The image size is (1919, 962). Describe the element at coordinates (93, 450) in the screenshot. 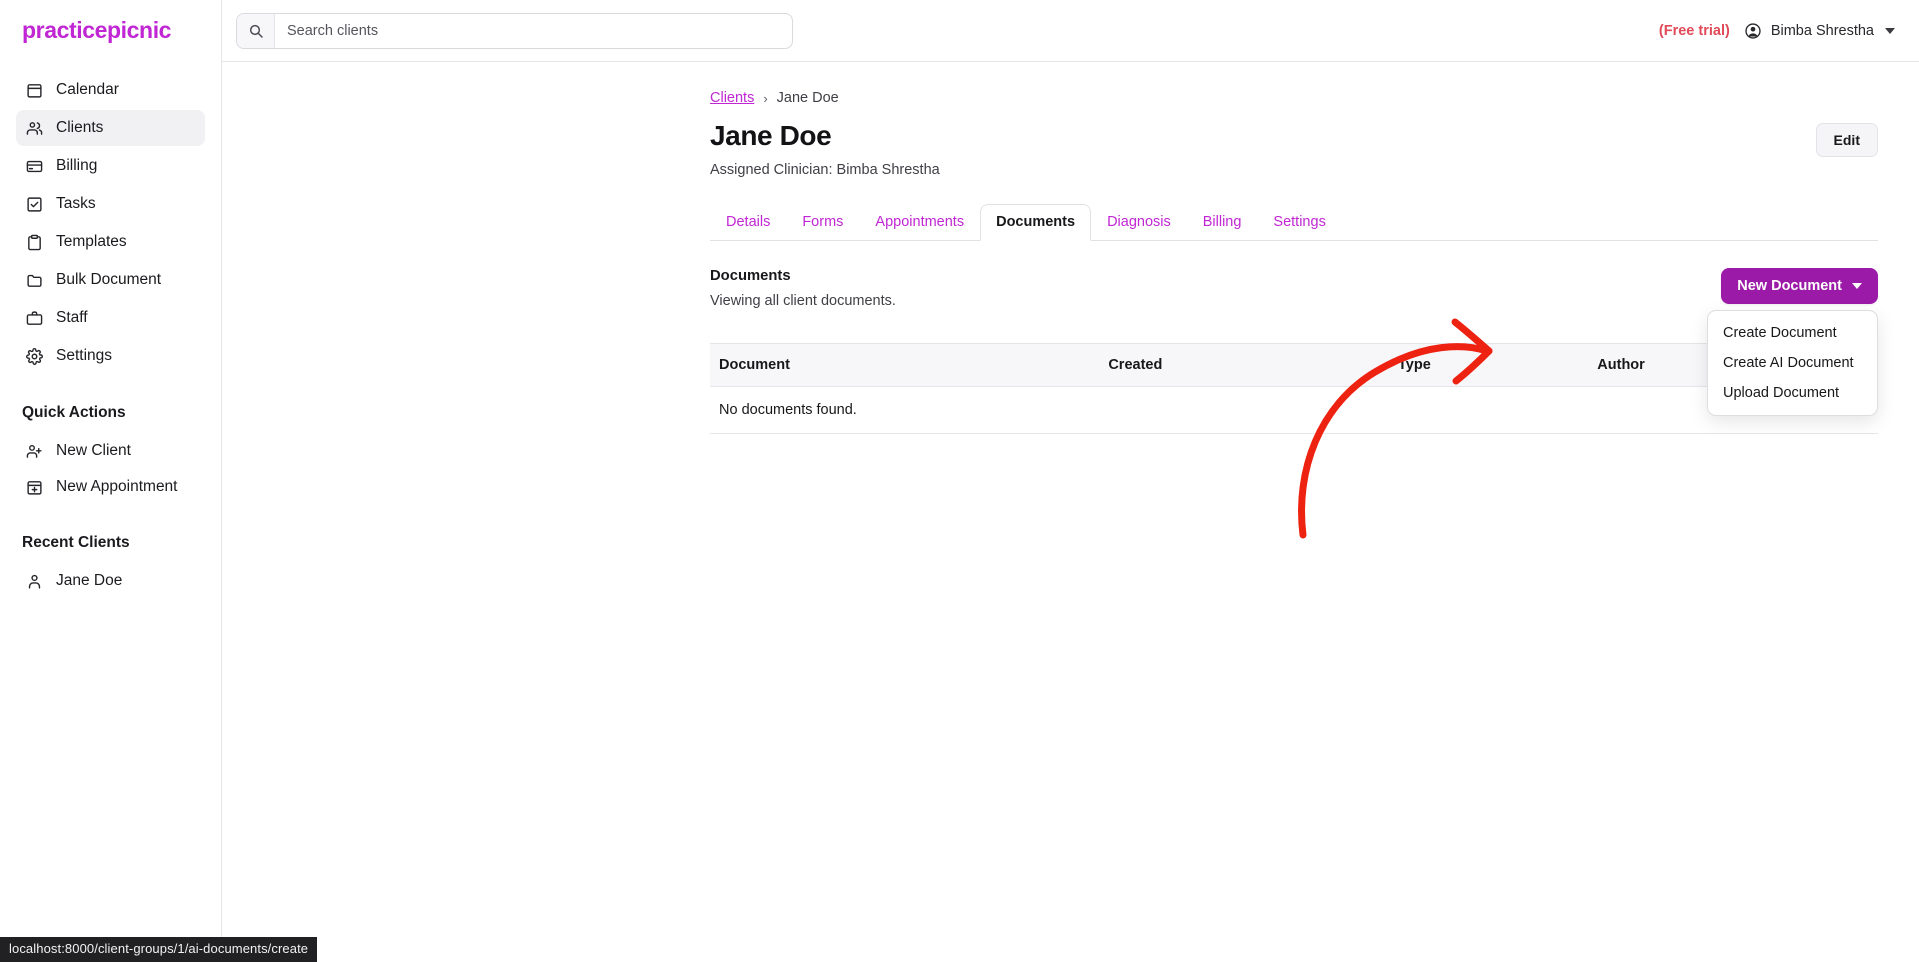

I see `quick-action-label: New Client` at that location.